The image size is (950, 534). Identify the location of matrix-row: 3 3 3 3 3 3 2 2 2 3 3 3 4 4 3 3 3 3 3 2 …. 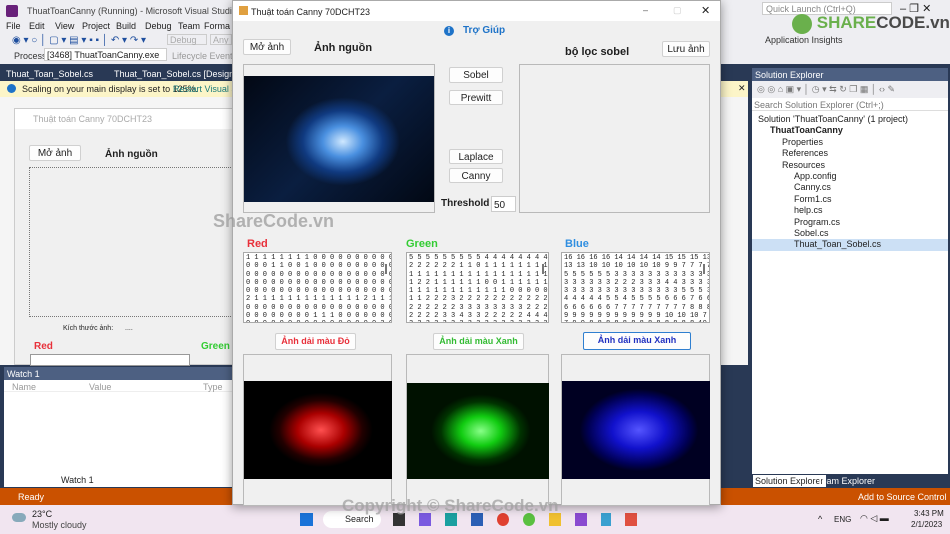
(636, 282).